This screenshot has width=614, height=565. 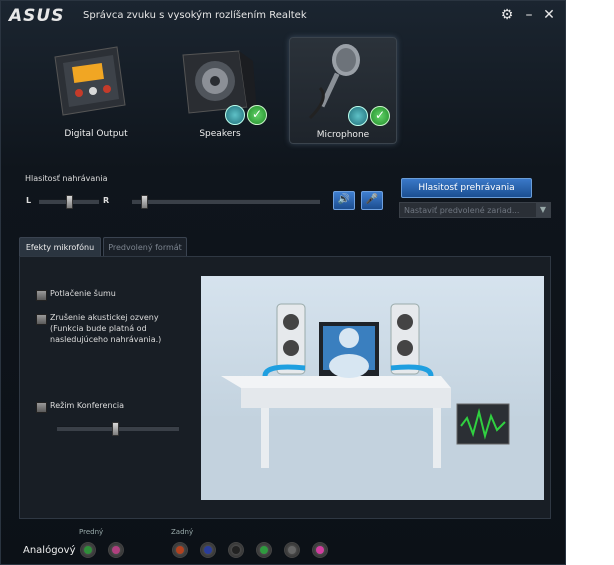 I want to click on rear-jacks-label: Zadný, so click(x=182, y=532).